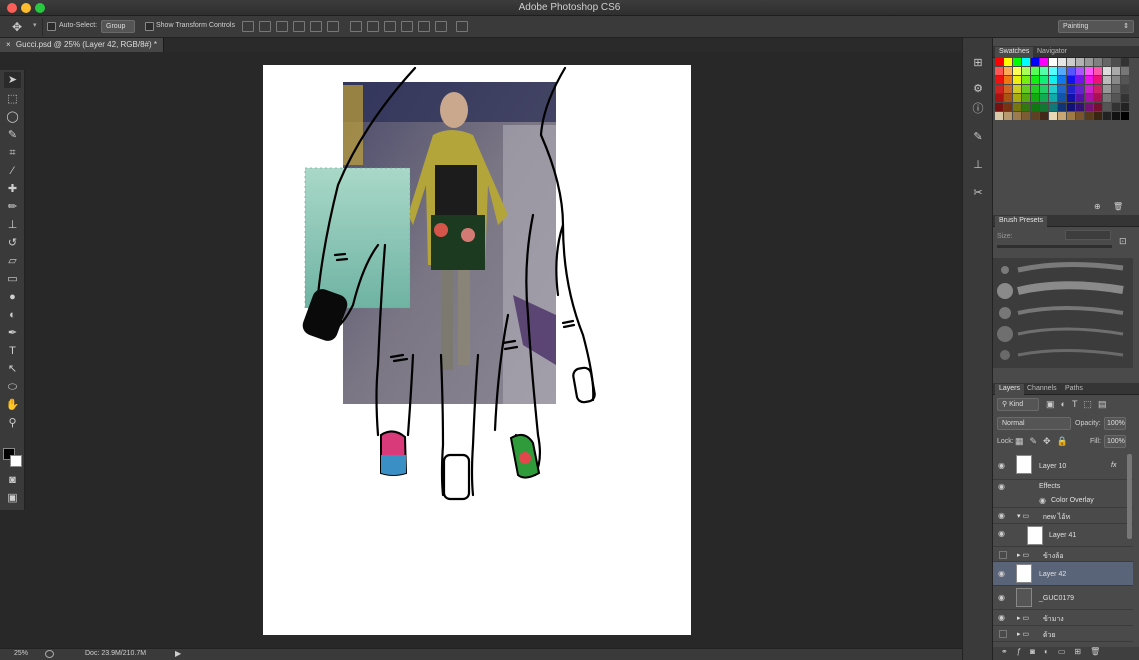 This screenshot has width=1139, height=660. What do you see at coordinates (12, 225) in the screenshot?
I see `clone-stamp-tool-icon: ⊥` at bounding box center [12, 225].